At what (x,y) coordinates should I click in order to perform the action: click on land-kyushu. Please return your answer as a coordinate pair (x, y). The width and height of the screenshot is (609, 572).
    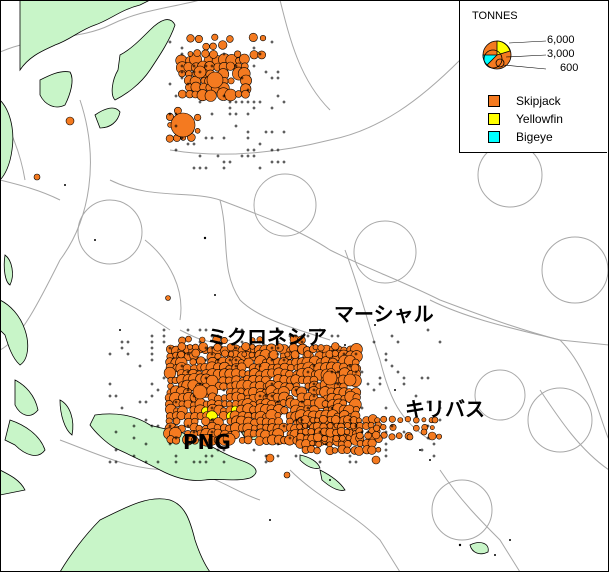
    Looking at the image, I should click on (107, 118).